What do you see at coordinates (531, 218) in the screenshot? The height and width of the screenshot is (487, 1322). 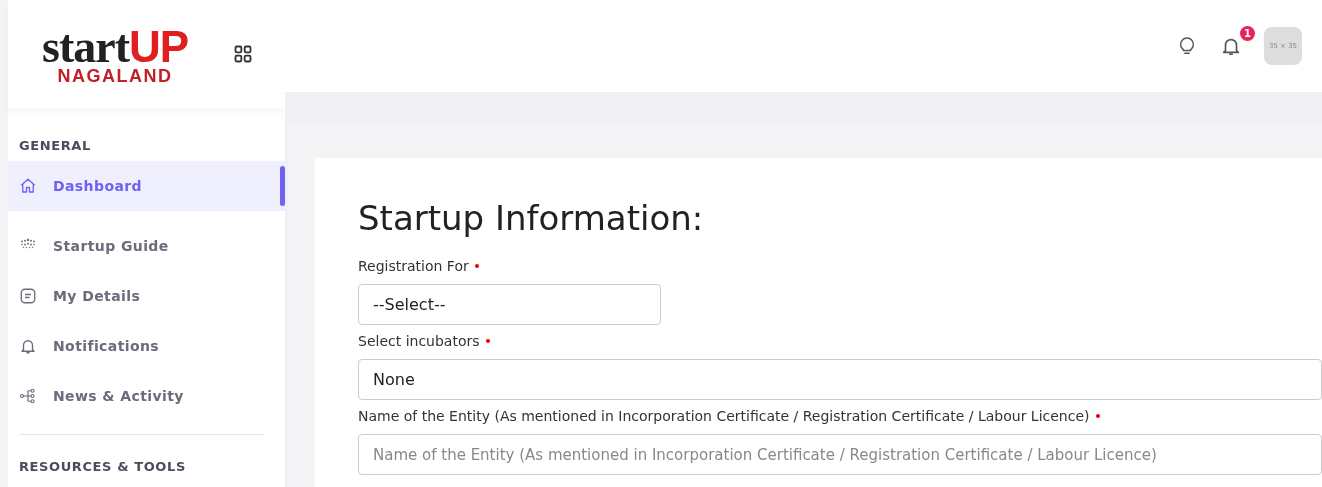 I see `form-title: Startup Information:` at bounding box center [531, 218].